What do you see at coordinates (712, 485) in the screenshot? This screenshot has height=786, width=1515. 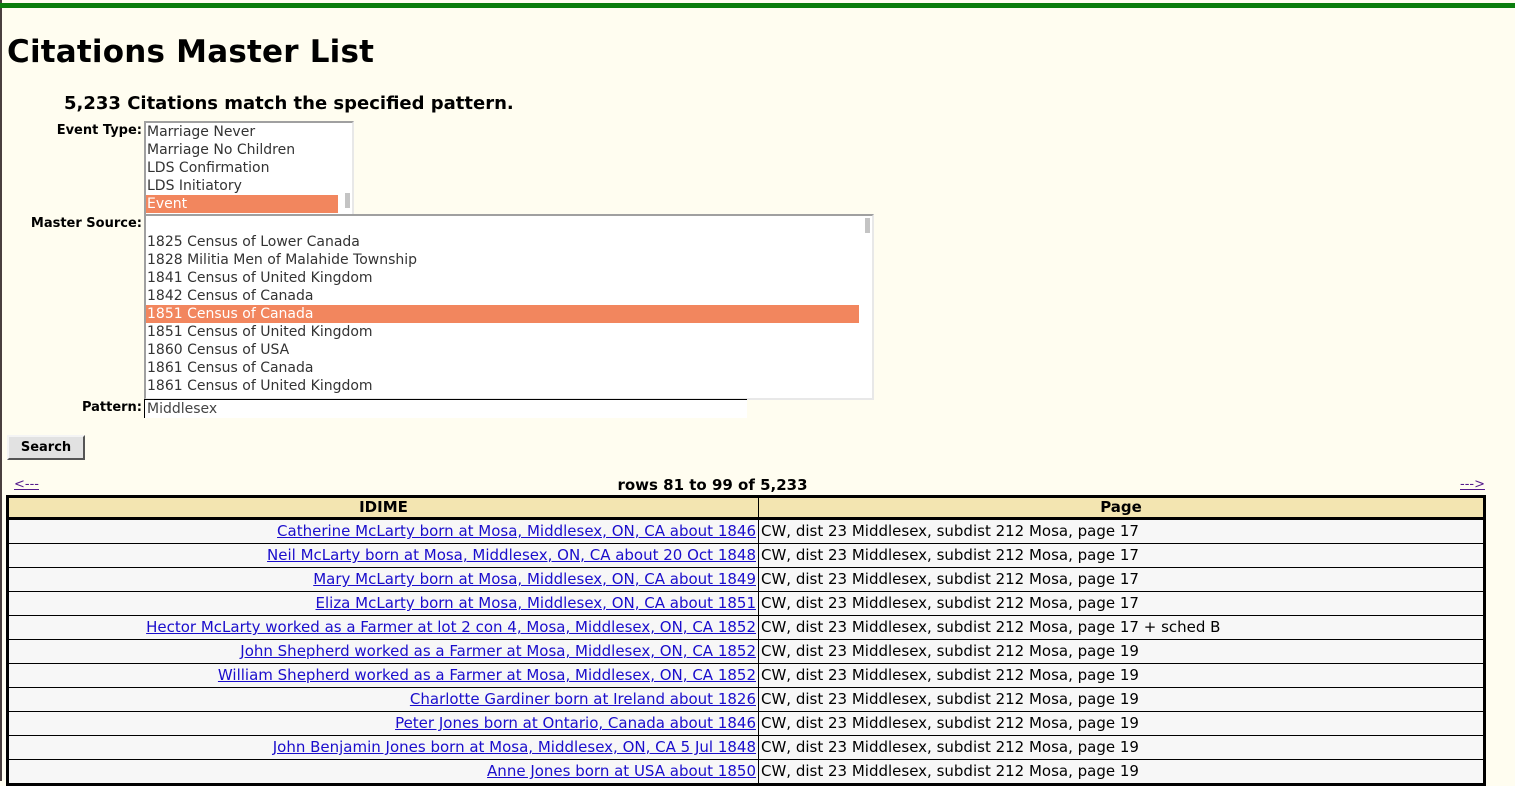 I see `rows-range-info: rows 81 to 99 of 5,233` at bounding box center [712, 485].